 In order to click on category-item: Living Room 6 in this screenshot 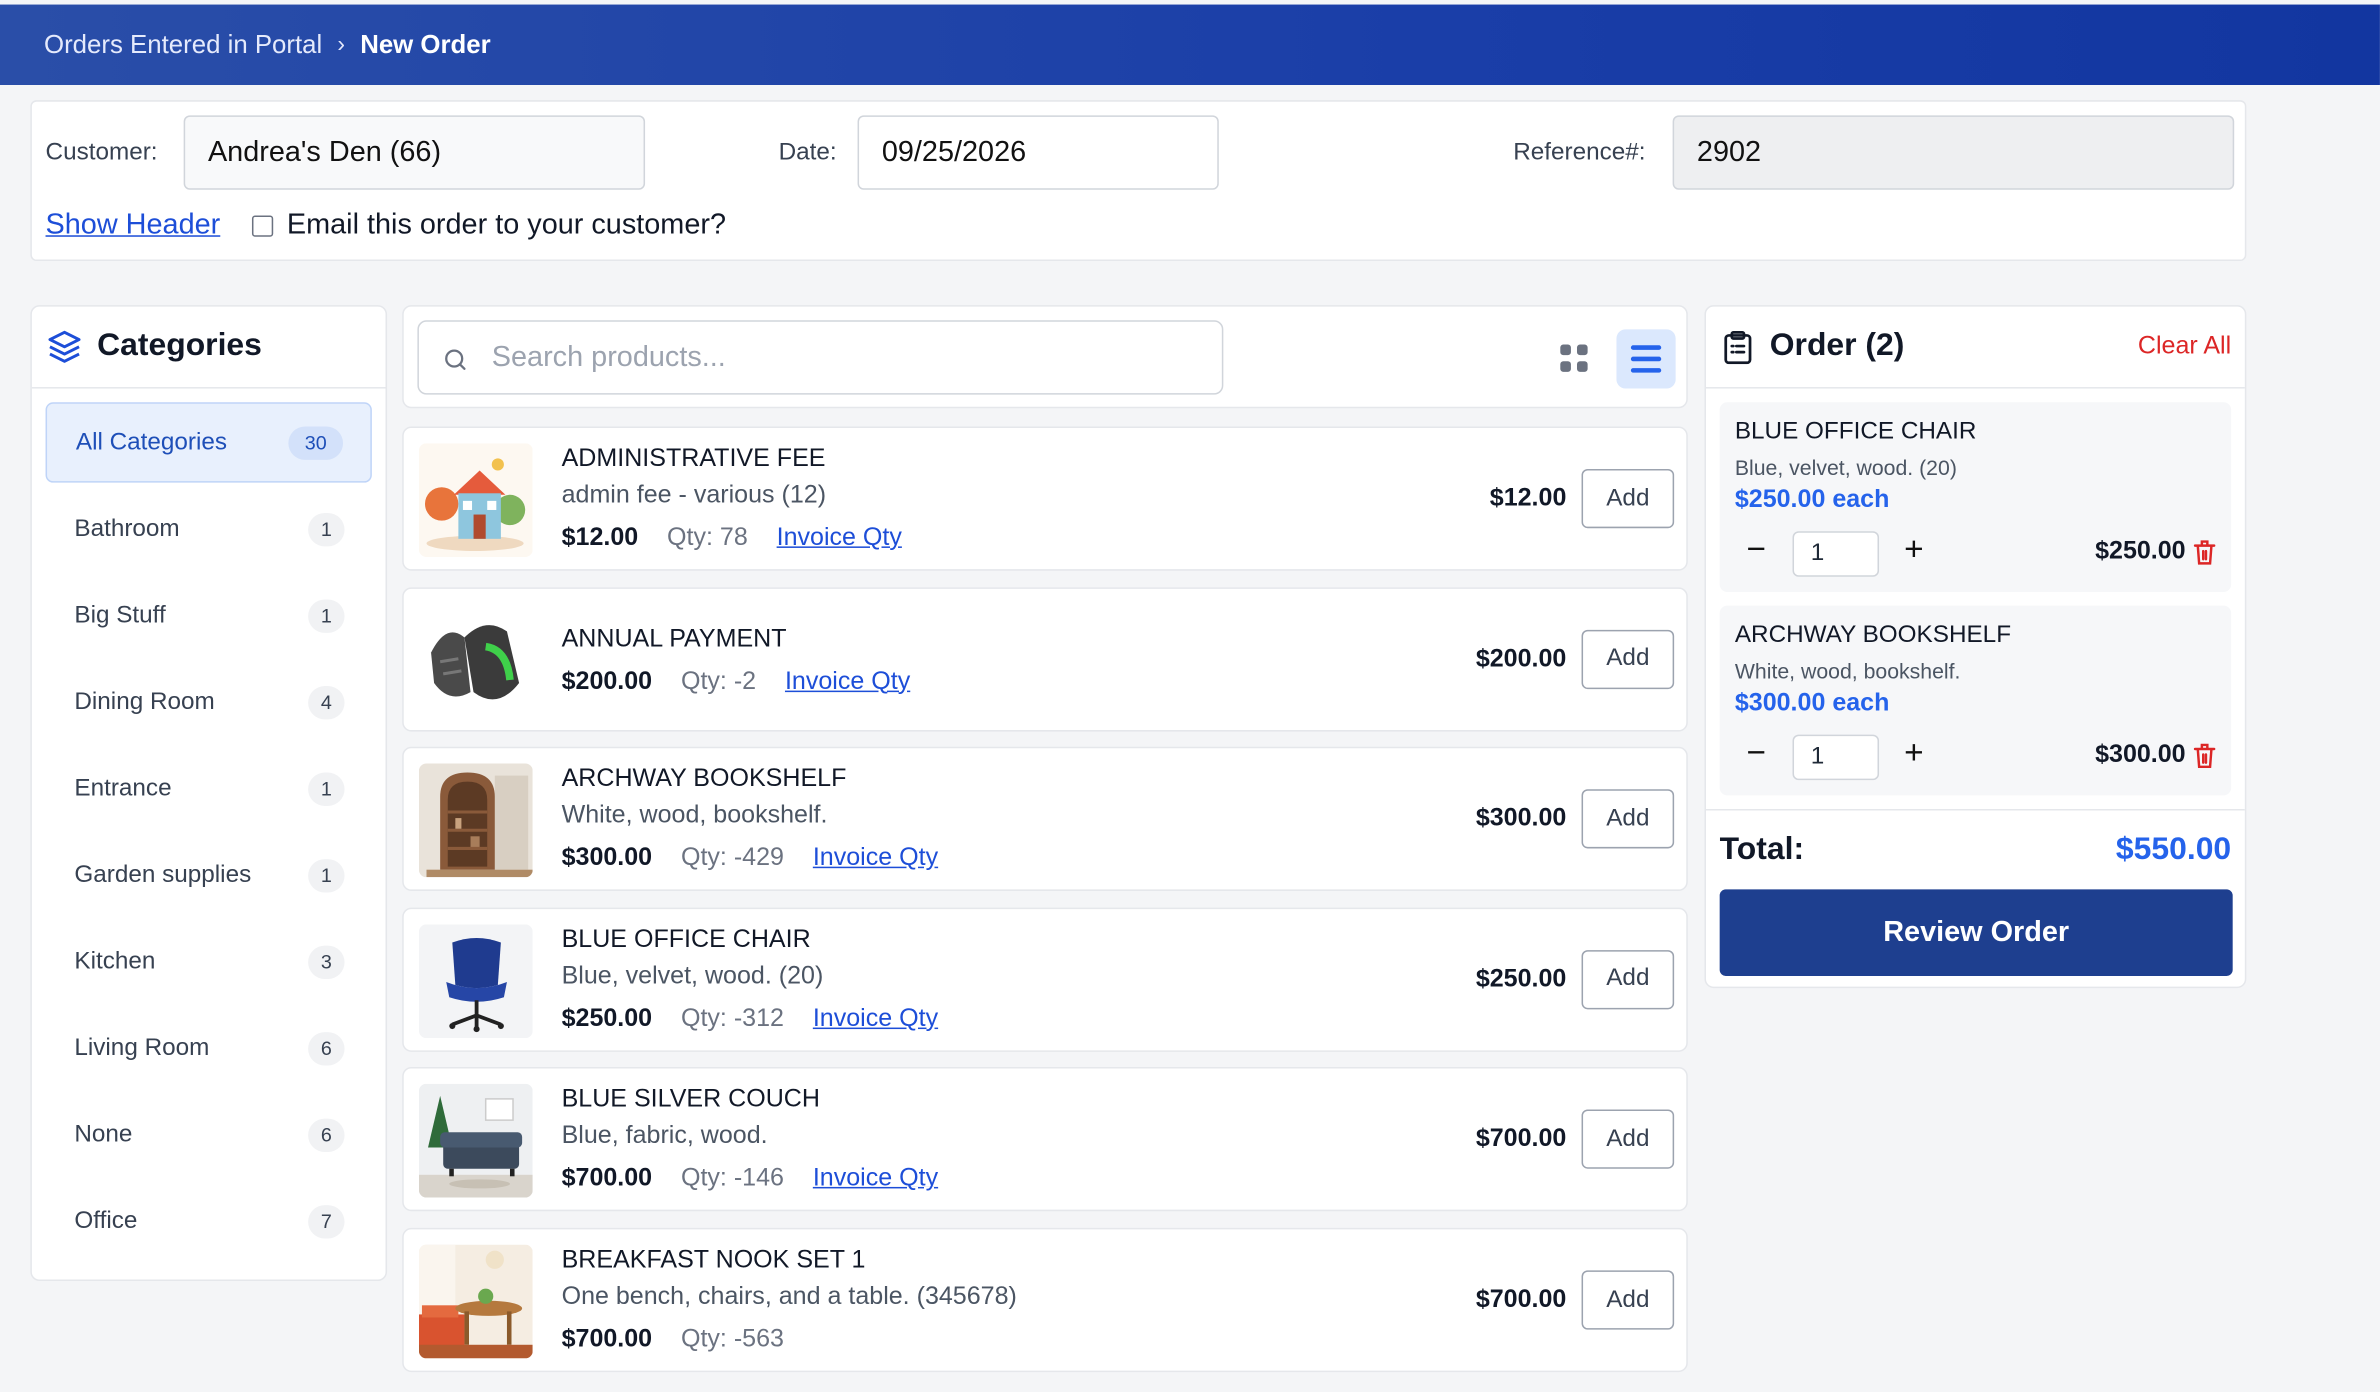, I will do `click(209, 1048)`.